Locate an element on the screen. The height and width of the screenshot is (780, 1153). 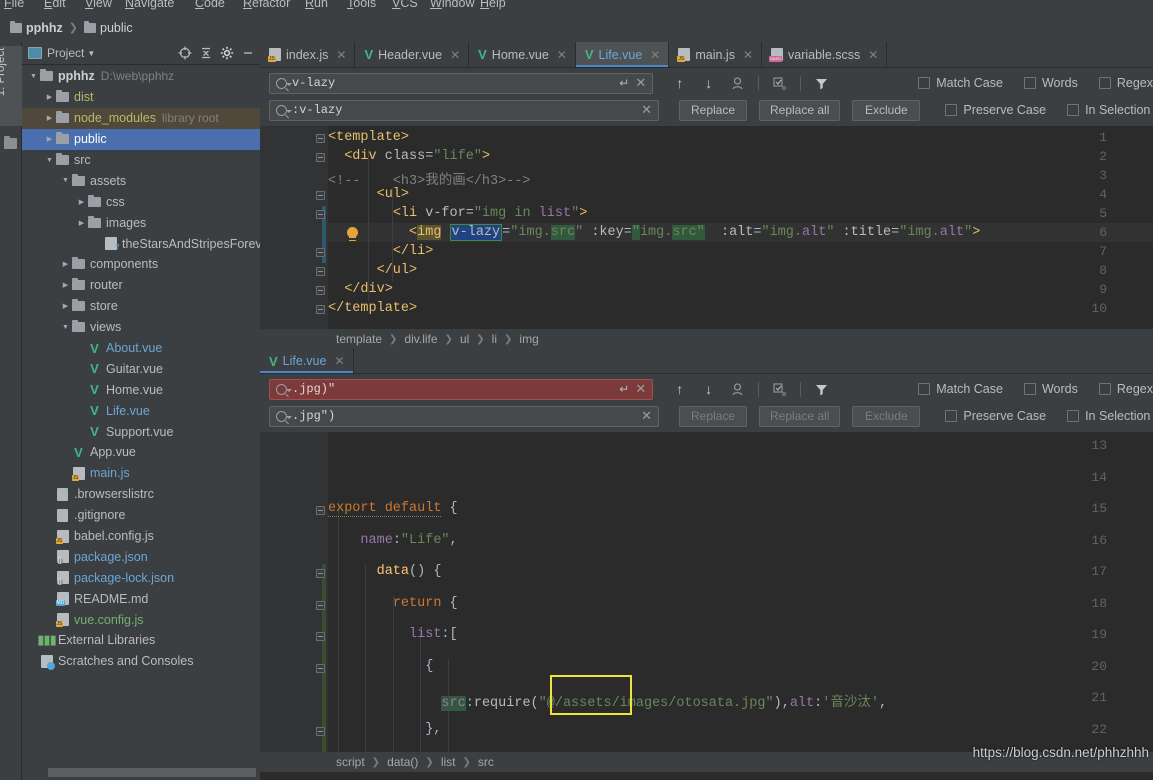
match-case-checkbox: Match Case is located at coordinates (960, 83).